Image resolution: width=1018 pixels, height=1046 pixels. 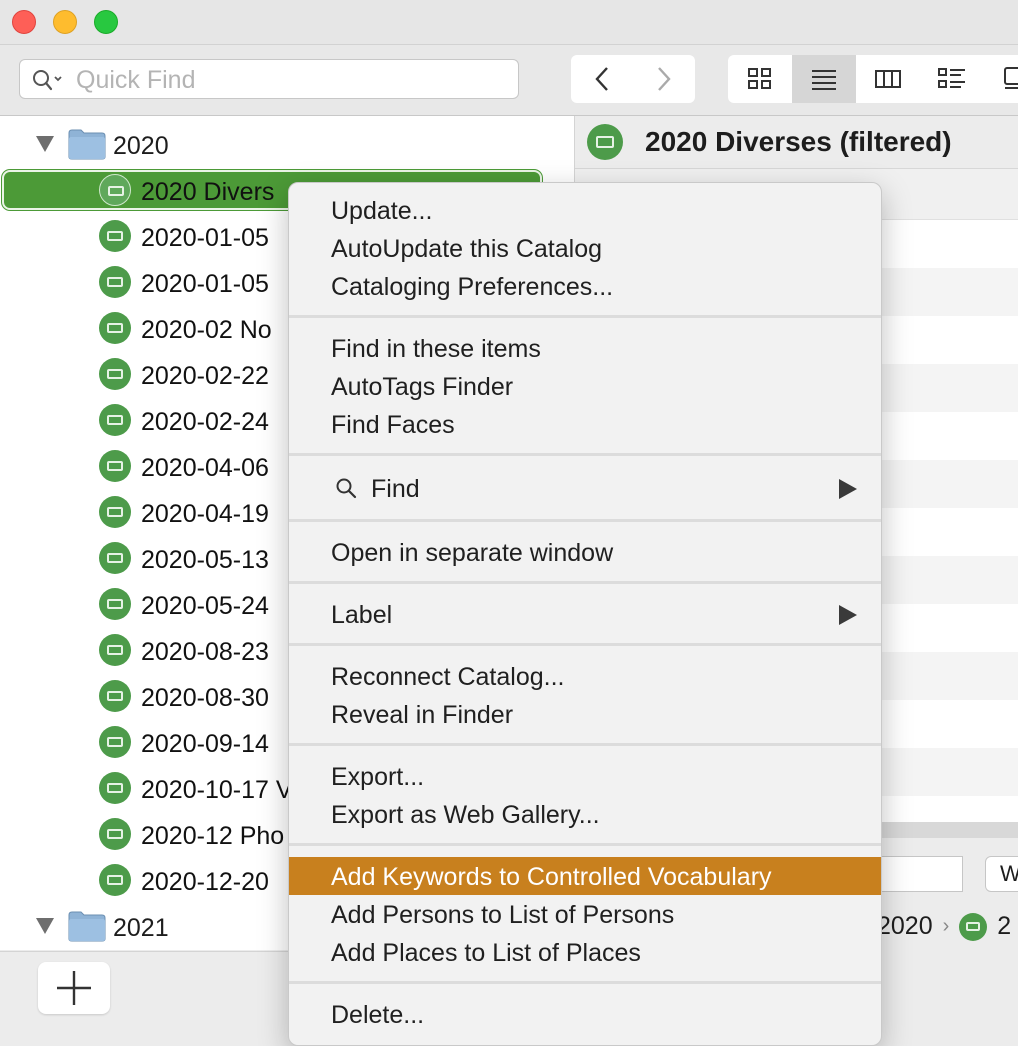 What do you see at coordinates (291, 80) in the screenshot?
I see `quick-find-input` at bounding box center [291, 80].